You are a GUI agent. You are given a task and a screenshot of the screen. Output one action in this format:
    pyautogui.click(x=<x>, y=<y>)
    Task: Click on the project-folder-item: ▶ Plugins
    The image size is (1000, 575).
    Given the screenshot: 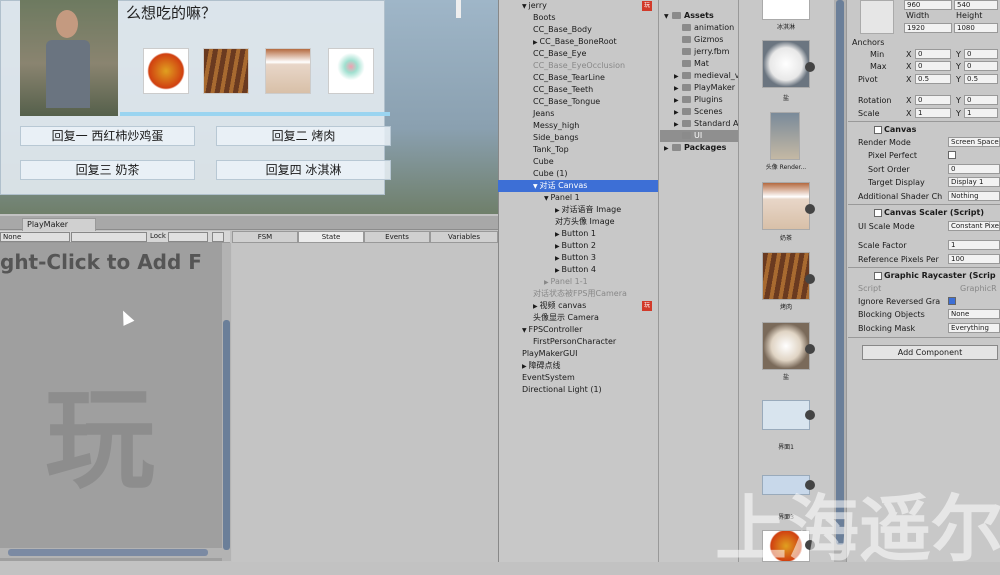 What is the action you would take?
    pyautogui.click(x=699, y=100)
    